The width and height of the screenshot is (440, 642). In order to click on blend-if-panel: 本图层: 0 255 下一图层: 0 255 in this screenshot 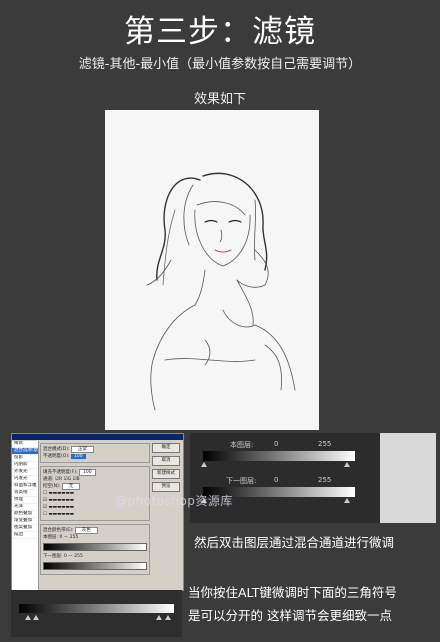, I will do `click(313, 478)`.